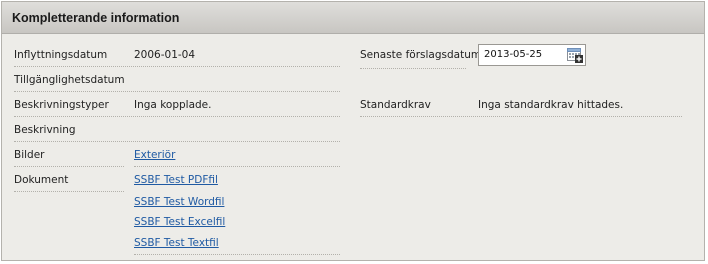 Image resolution: width=708 pixels, height=264 pixels. Describe the element at coordinates (575, 55) in the screenshot. I see `calendar-icon` at that location.